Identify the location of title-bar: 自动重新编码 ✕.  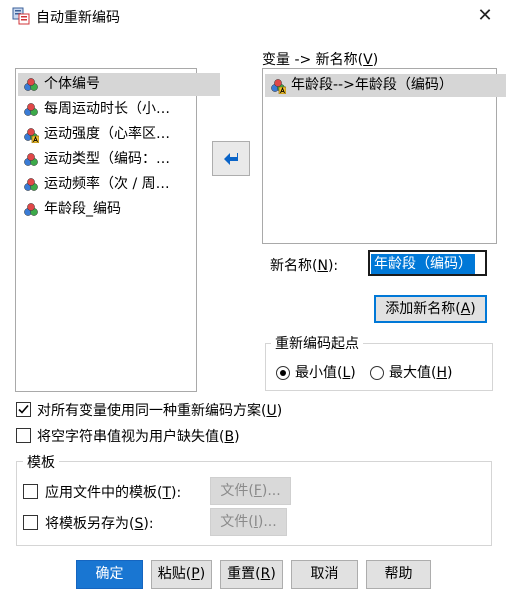
(253, 16).